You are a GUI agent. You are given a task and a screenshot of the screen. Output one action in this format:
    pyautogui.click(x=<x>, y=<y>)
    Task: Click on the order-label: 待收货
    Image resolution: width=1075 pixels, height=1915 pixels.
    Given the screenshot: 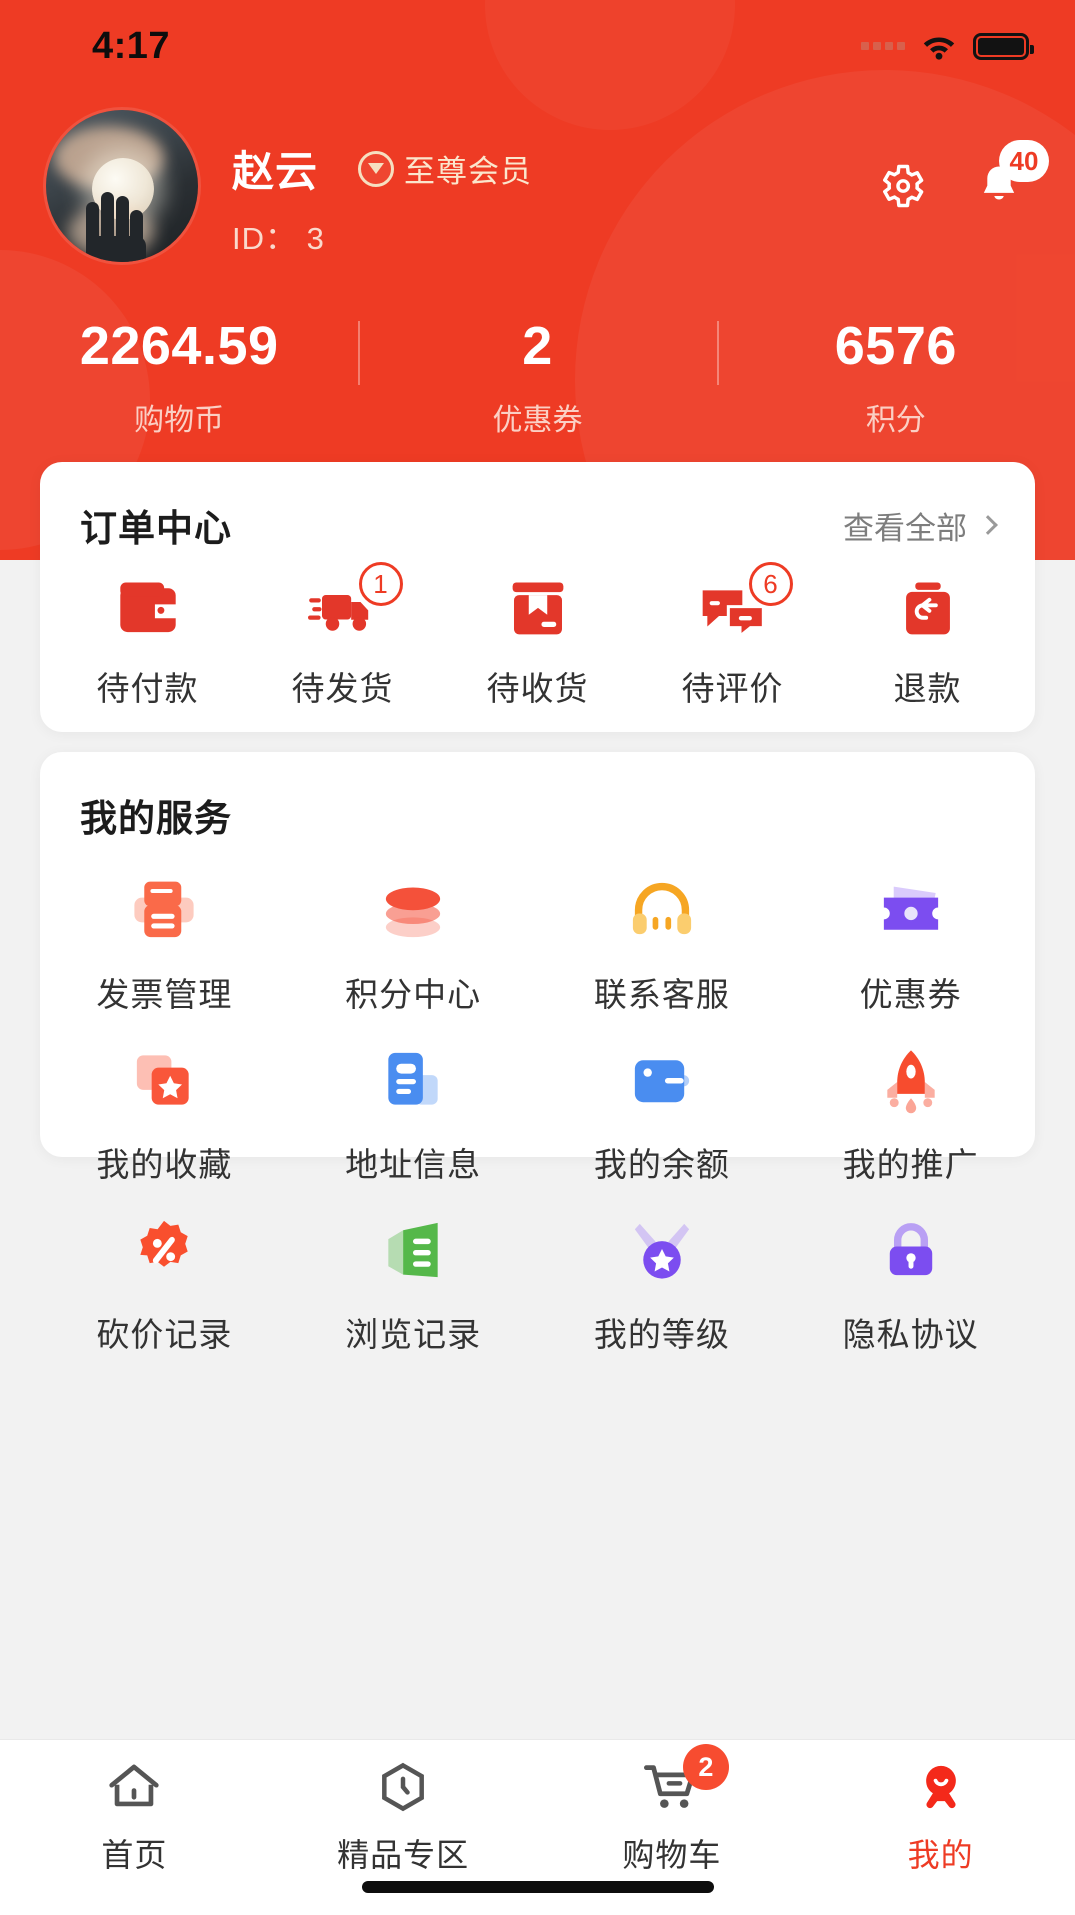 What is the action you would take?
    pyautogui.click(x=537, y=688)
    